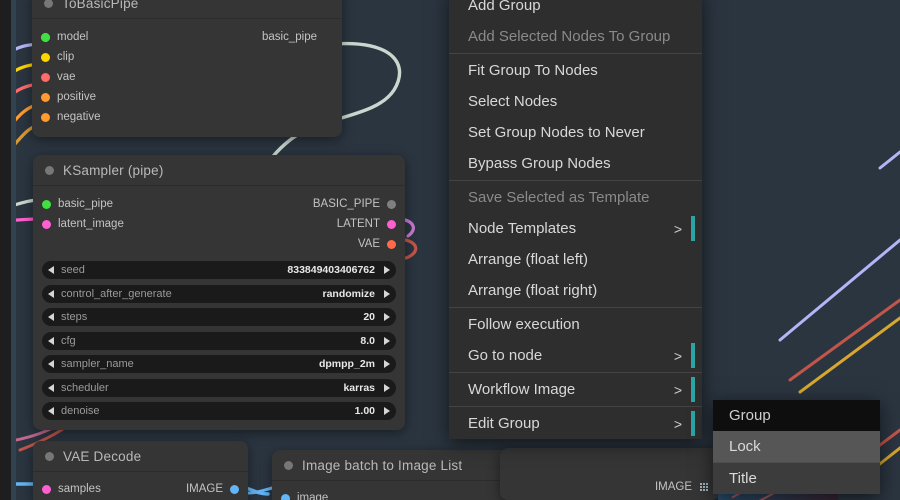  I want to click on widget-value: 8.0, so click(367, 340).